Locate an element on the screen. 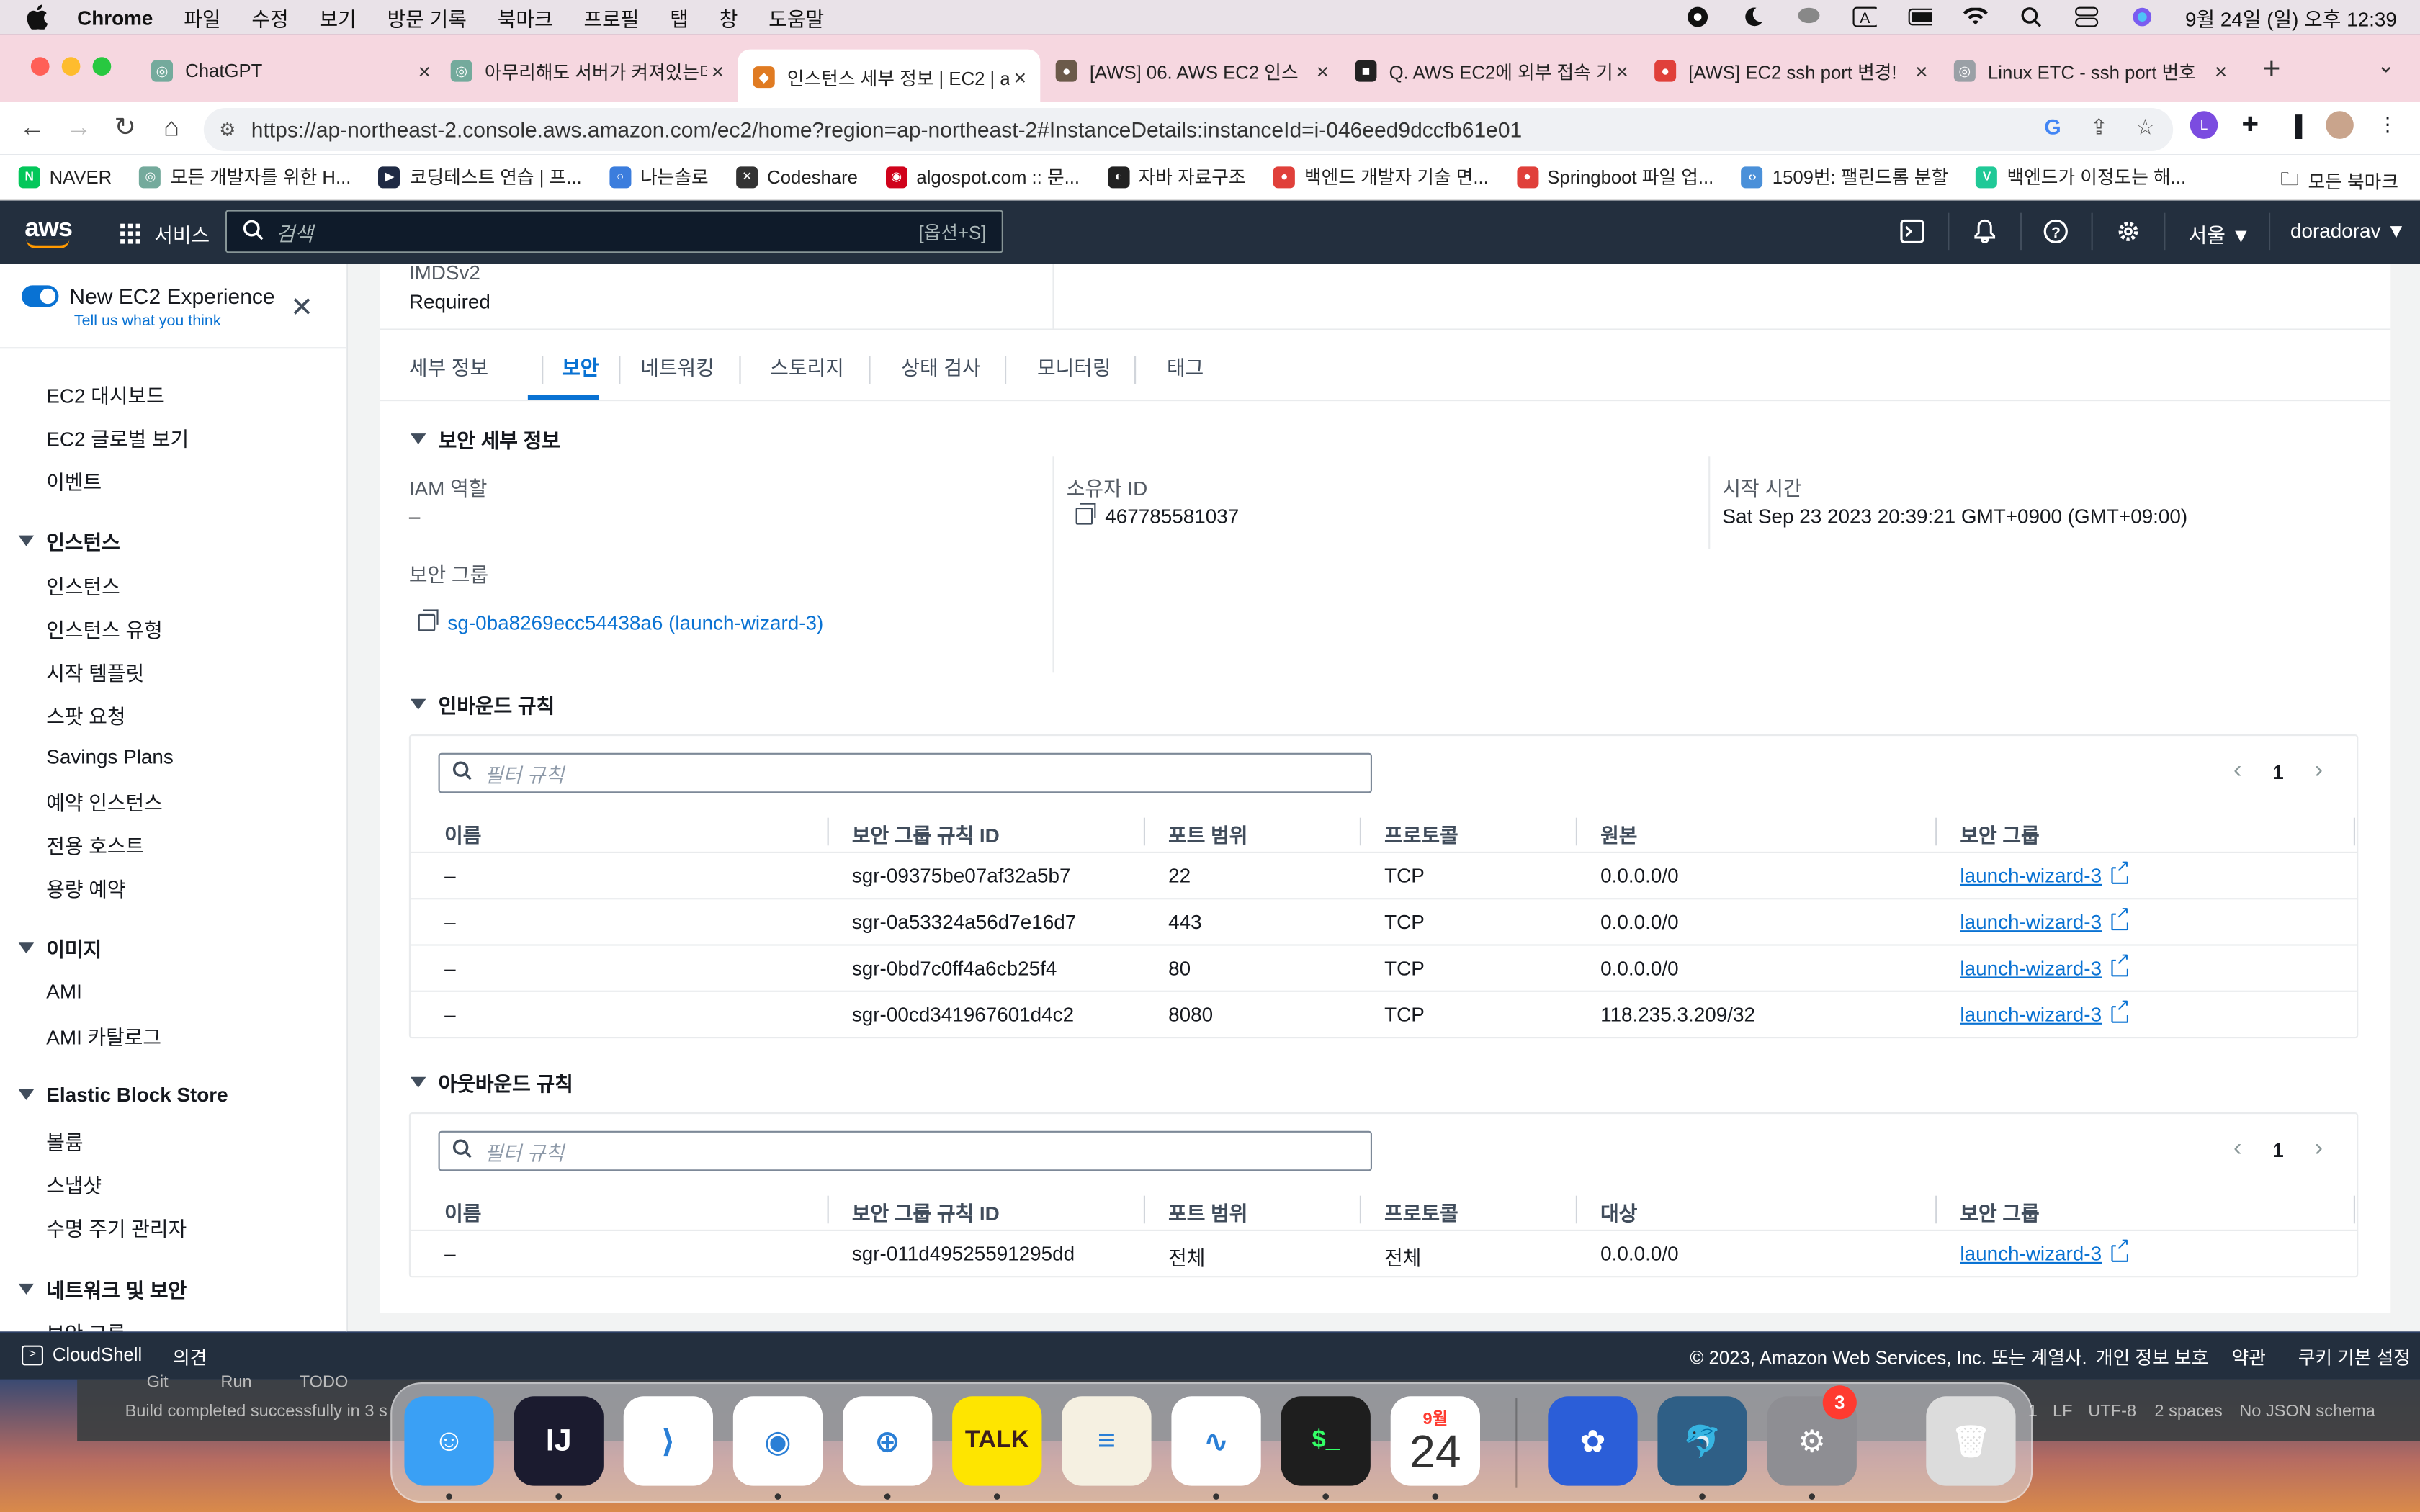 The width and height of the screenshot is (2420, 1512). tab-tags: 태그 is located at coordinates (1185, 367).